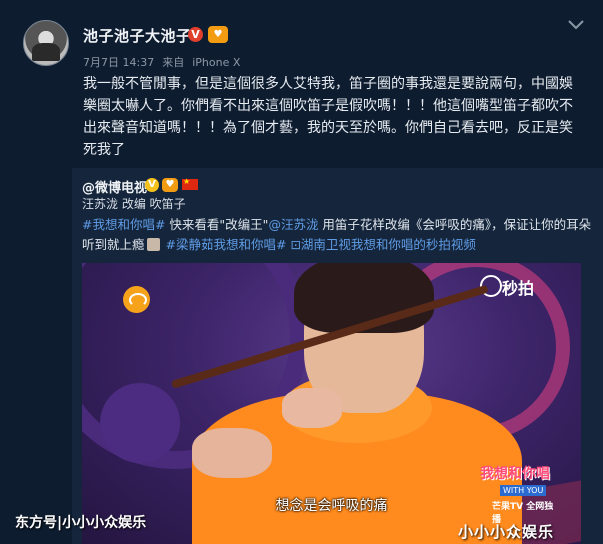  I want to click on repost-text-part: 快来看看"改编王", so click(217, 224).